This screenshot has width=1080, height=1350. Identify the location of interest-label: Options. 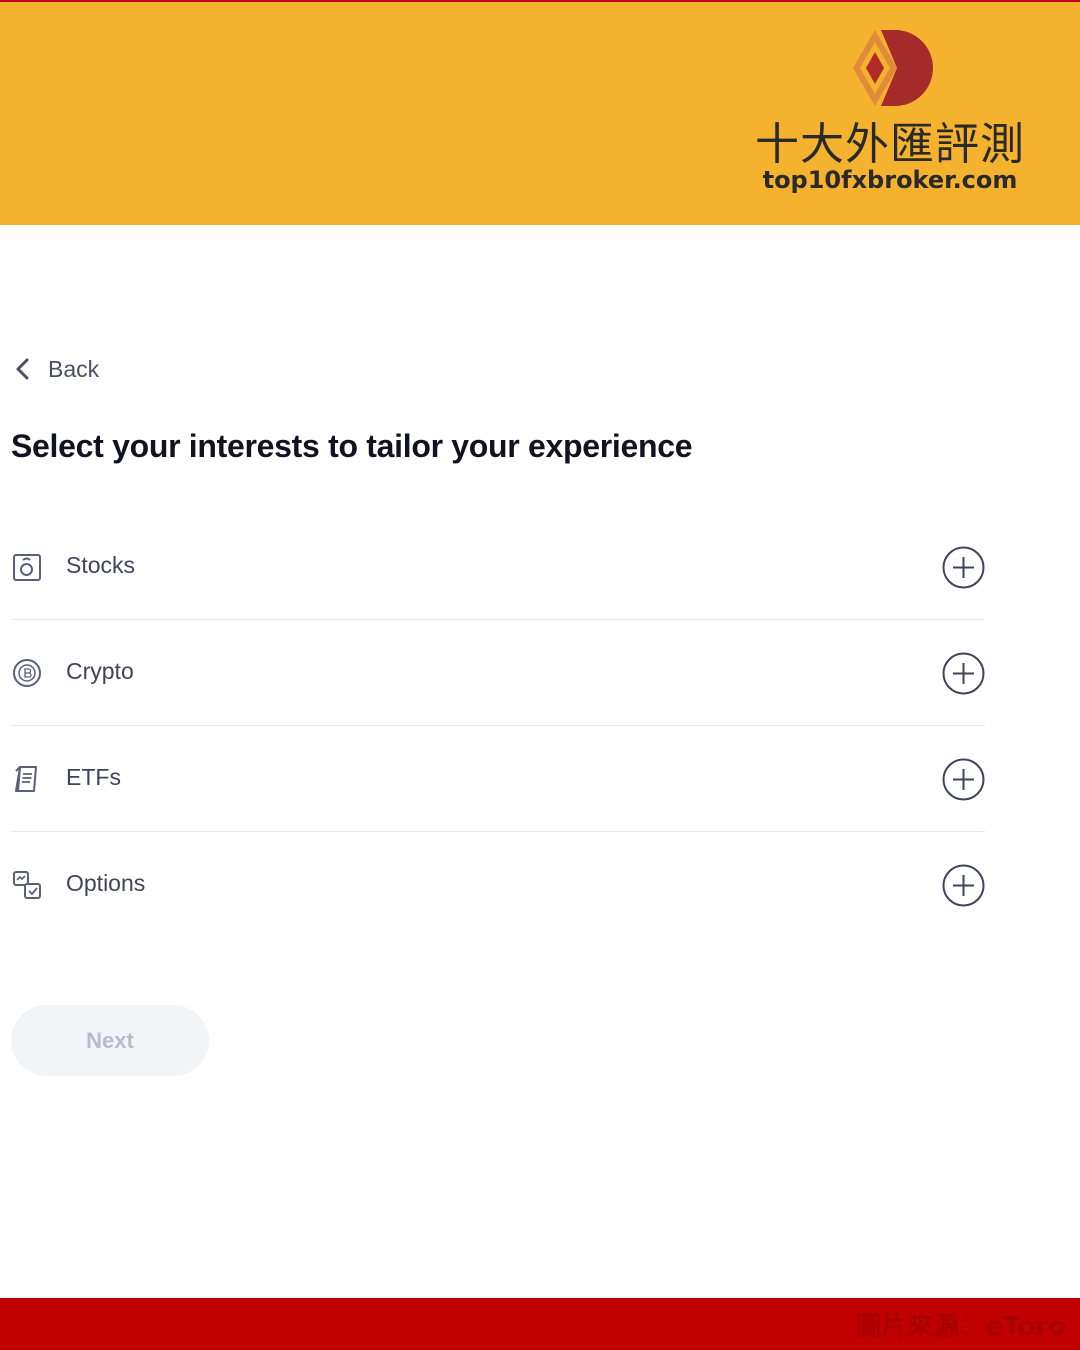
(106, 883).